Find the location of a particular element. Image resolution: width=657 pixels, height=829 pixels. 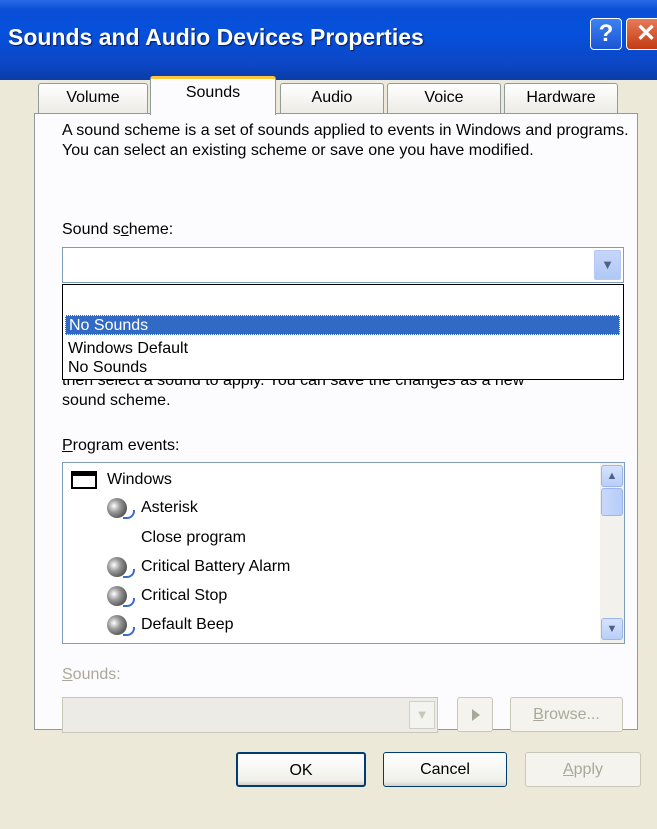

scroll-up-icon: ▲ is located at coordinates (612, 476).